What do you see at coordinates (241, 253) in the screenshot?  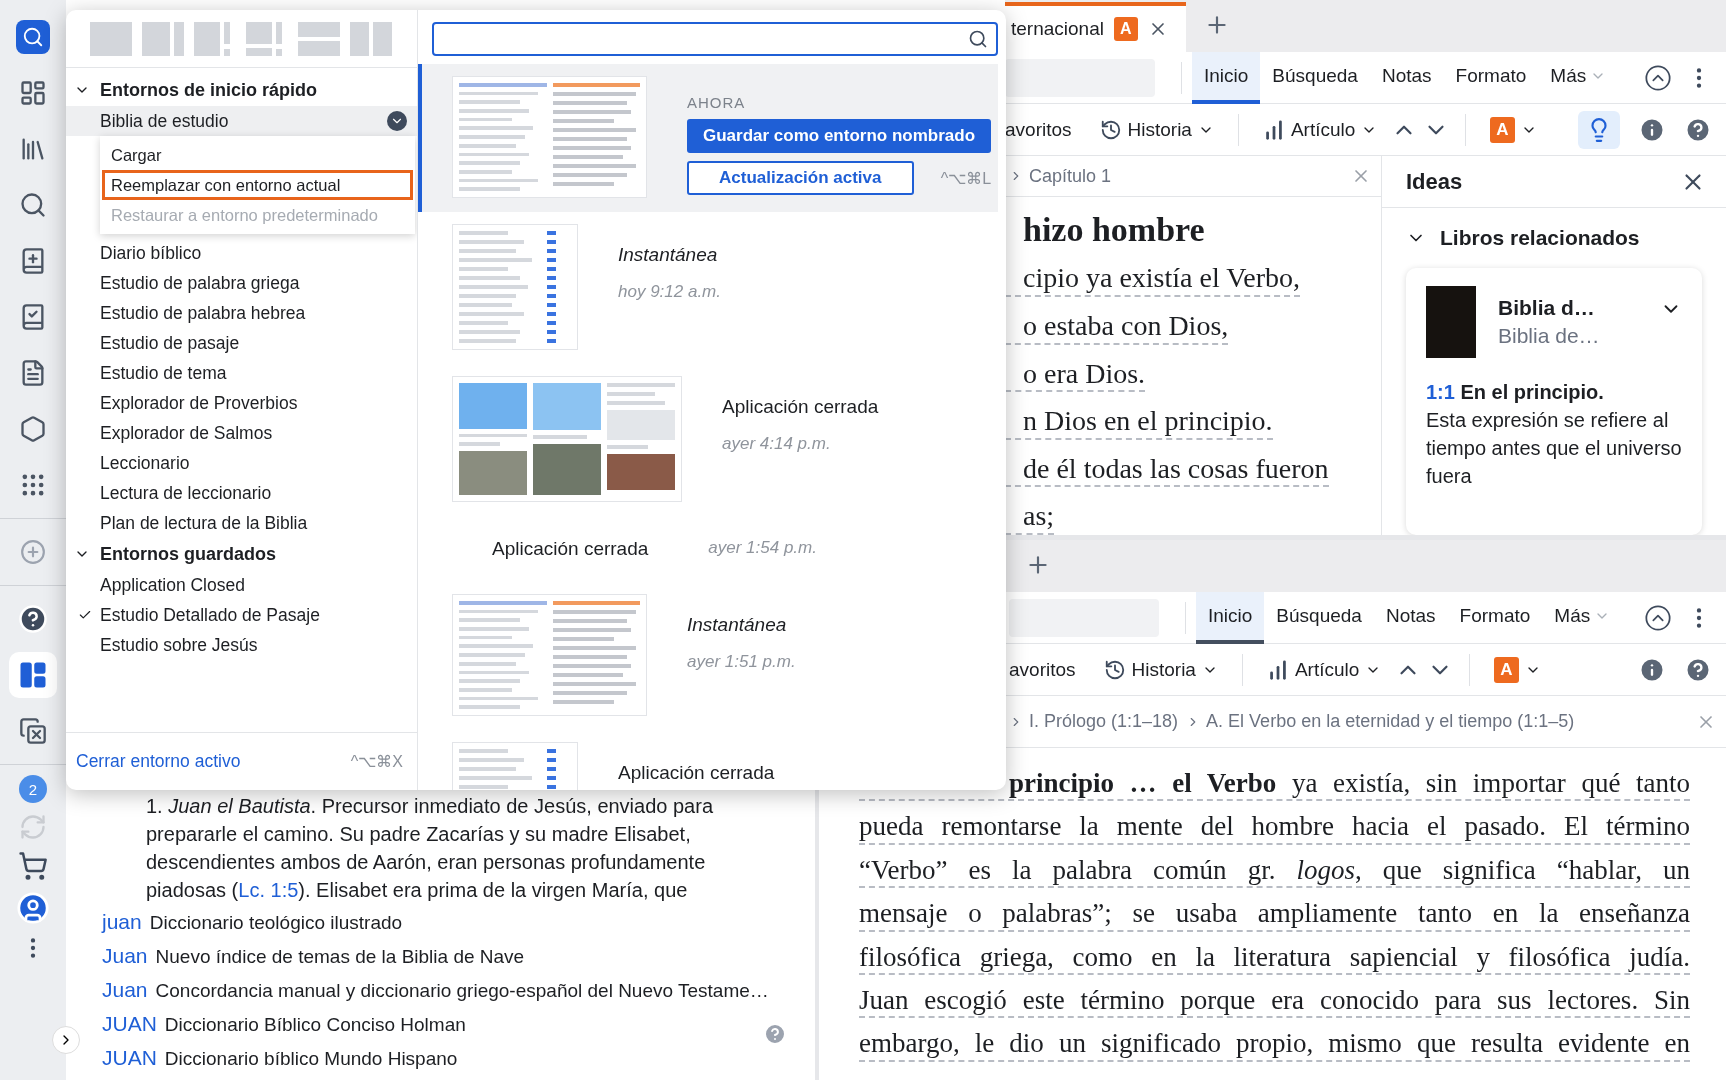 I see `layout-list-item: Diario bíblico` at bounding box center [241, 253].